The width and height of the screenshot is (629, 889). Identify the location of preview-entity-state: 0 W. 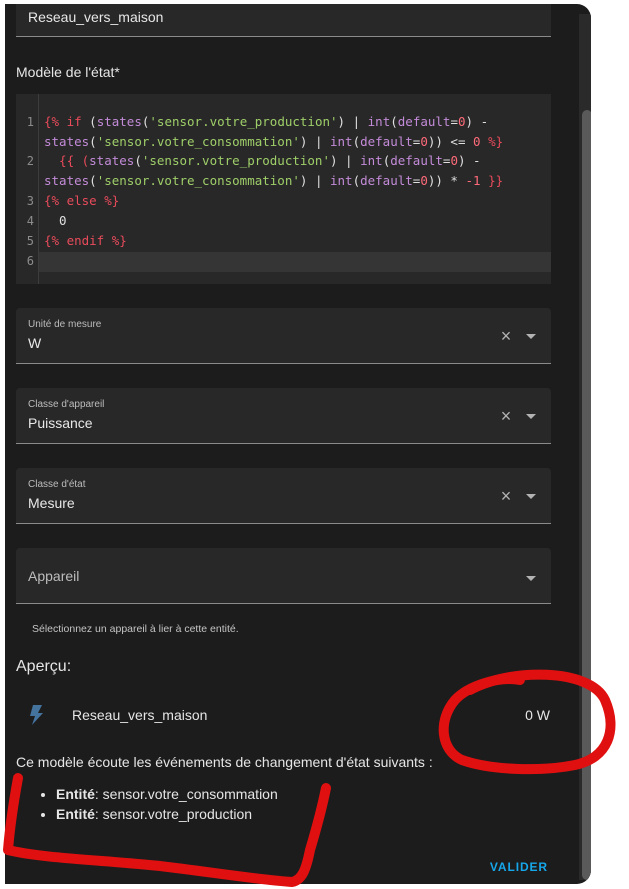
(537, 715).